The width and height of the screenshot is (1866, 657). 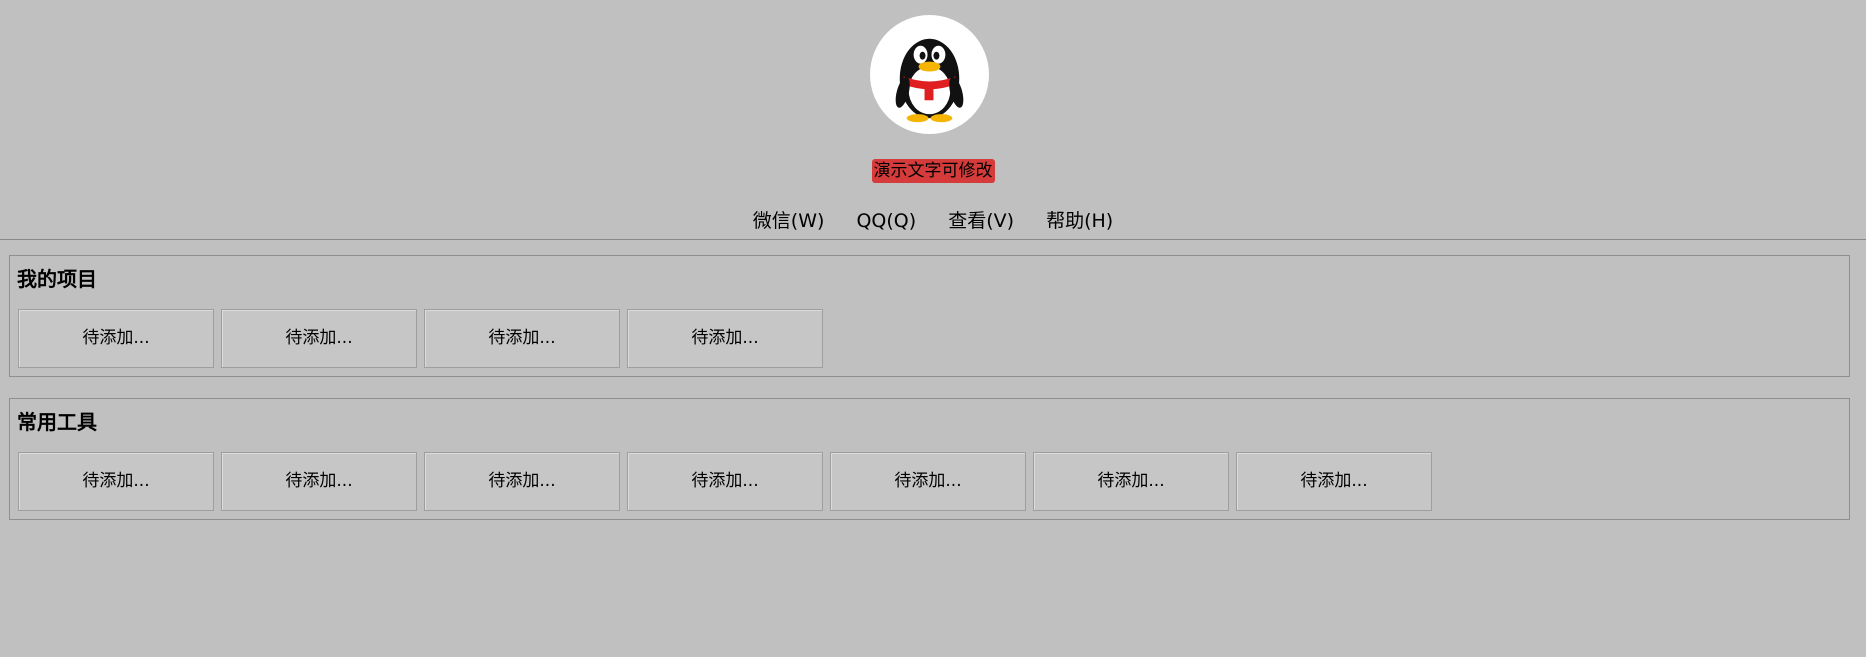 I want to click on menu-item-qq: QQ(Q), so click(x=886, y=221).